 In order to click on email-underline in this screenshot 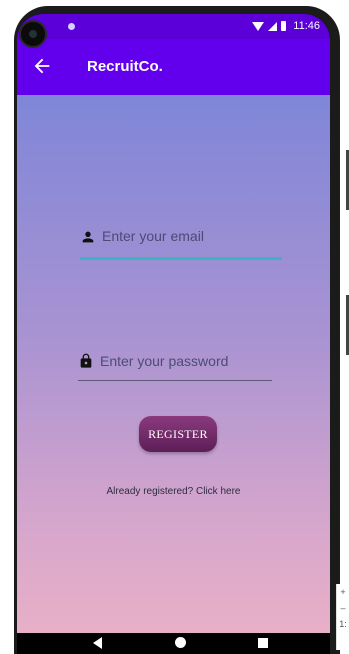, I will do `click(181, 258)`.